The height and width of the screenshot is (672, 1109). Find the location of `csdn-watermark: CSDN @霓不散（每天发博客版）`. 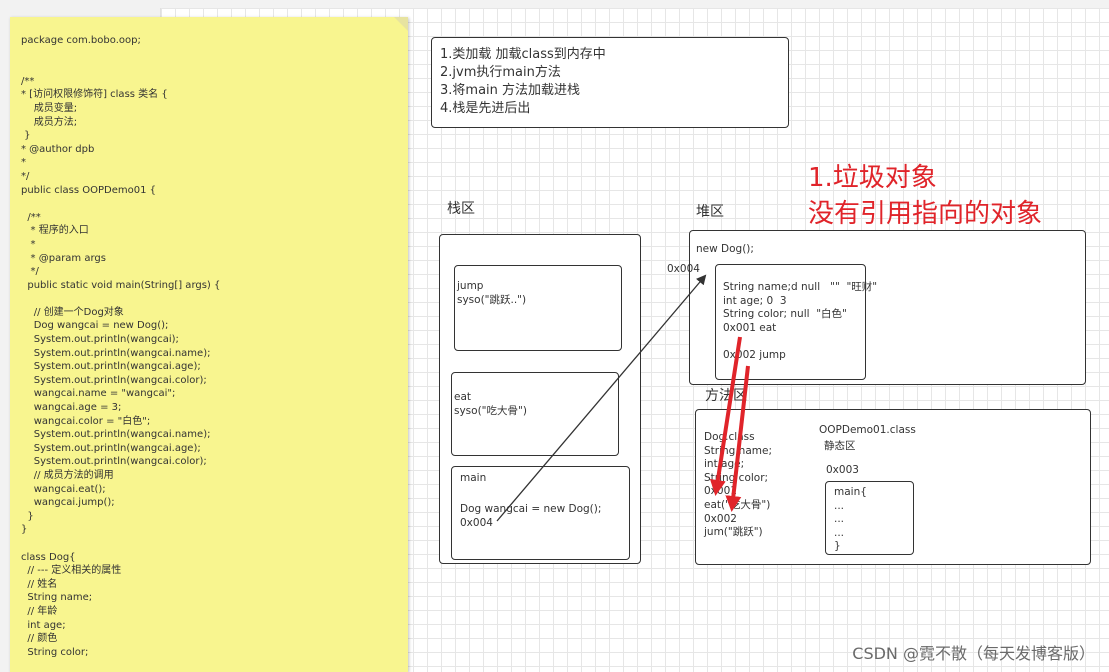

csdn-watermark: CSDN @霓不散（每天发博客版） is located at coordinates (973, 653).